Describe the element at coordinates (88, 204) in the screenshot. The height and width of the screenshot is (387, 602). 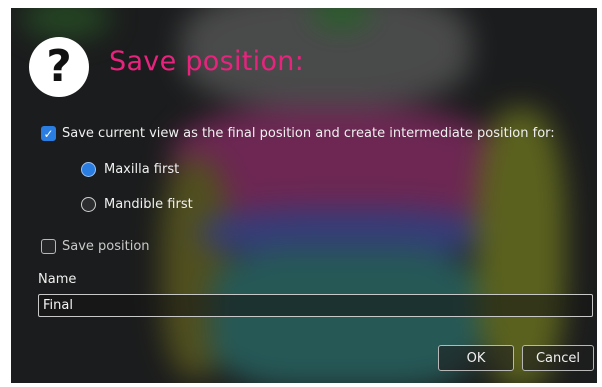
I see `mandible-first-radio` at that location.